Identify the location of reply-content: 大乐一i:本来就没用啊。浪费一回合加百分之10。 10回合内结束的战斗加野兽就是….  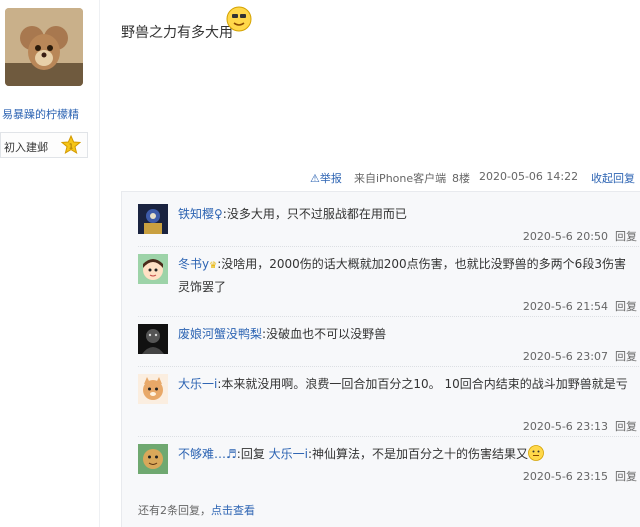
(403, 384).